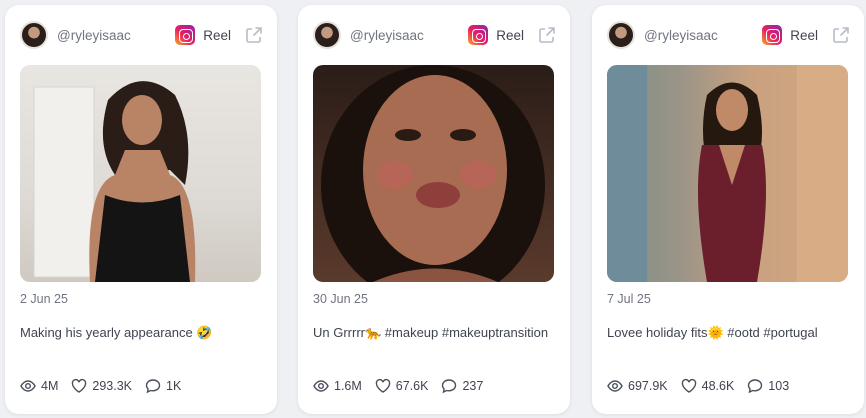  I want to click on likes-count: 67.6K, so click(412, 386).